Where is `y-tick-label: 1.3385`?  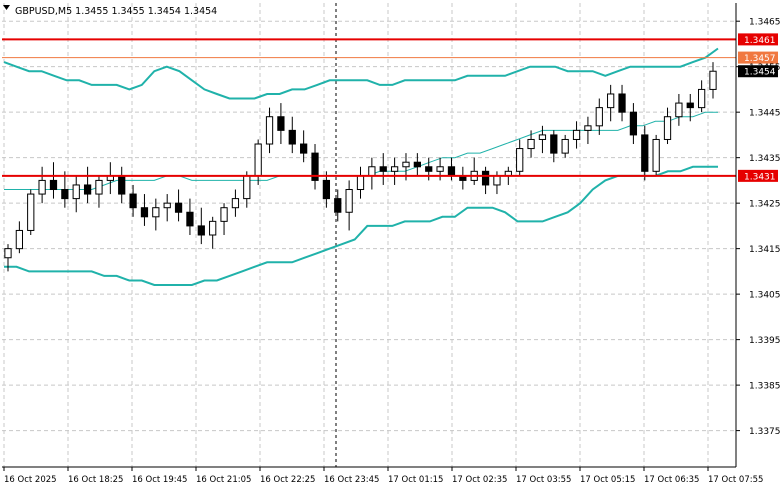
y-tick-label: 1.3385 is located at coordinates (765, 387).